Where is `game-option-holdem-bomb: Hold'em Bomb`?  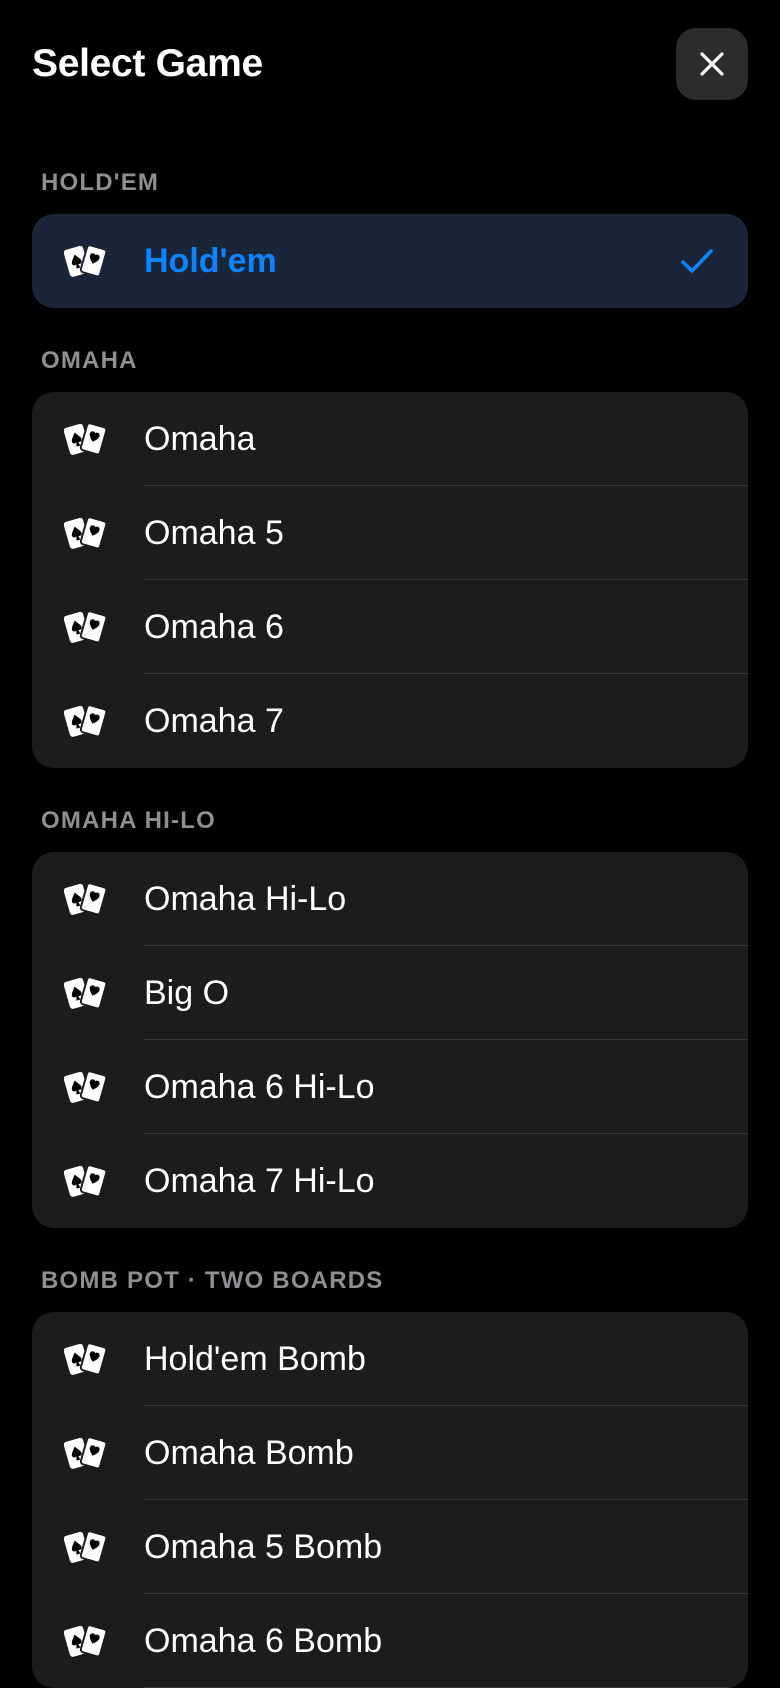 game-option-holdem-bomb: Hold'em Bomb is located at coordinates (390, 1359).